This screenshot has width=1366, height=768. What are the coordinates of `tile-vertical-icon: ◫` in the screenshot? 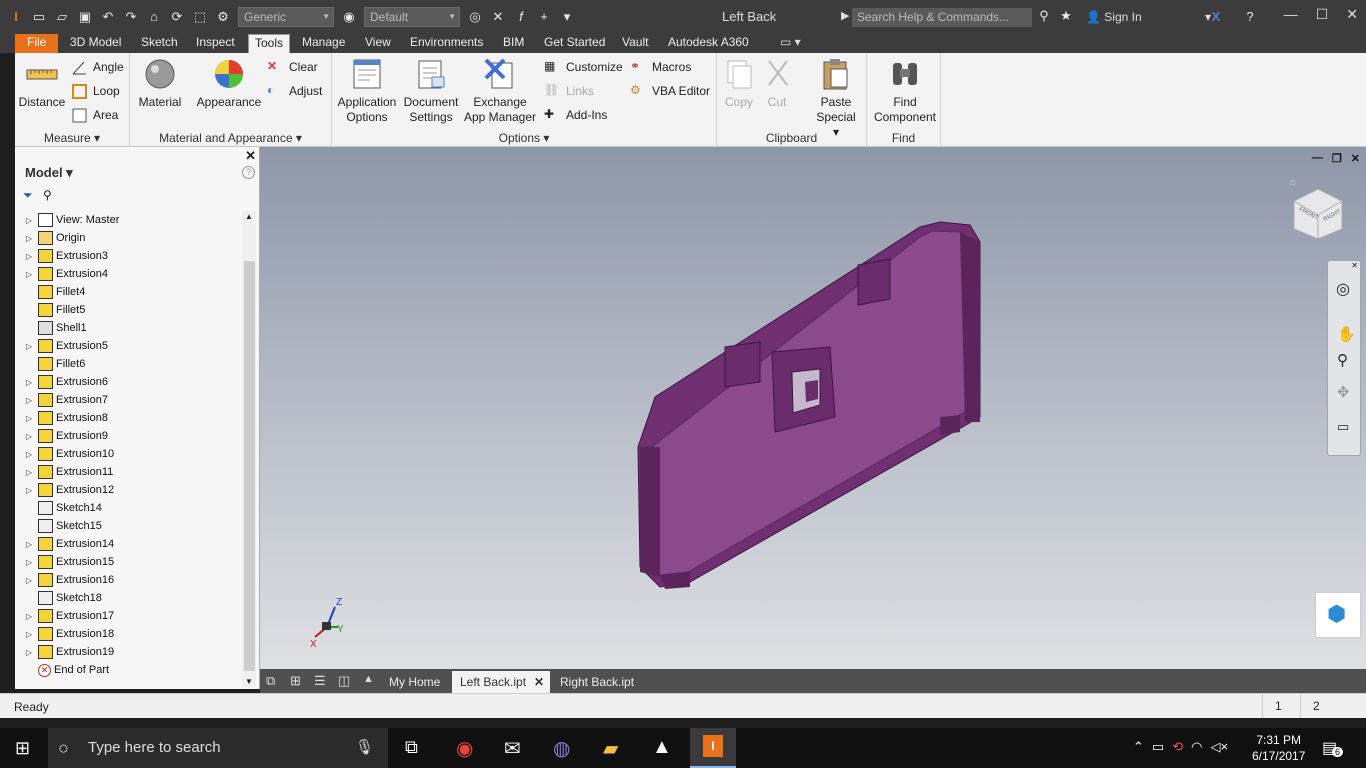 It's located at (344, 681).